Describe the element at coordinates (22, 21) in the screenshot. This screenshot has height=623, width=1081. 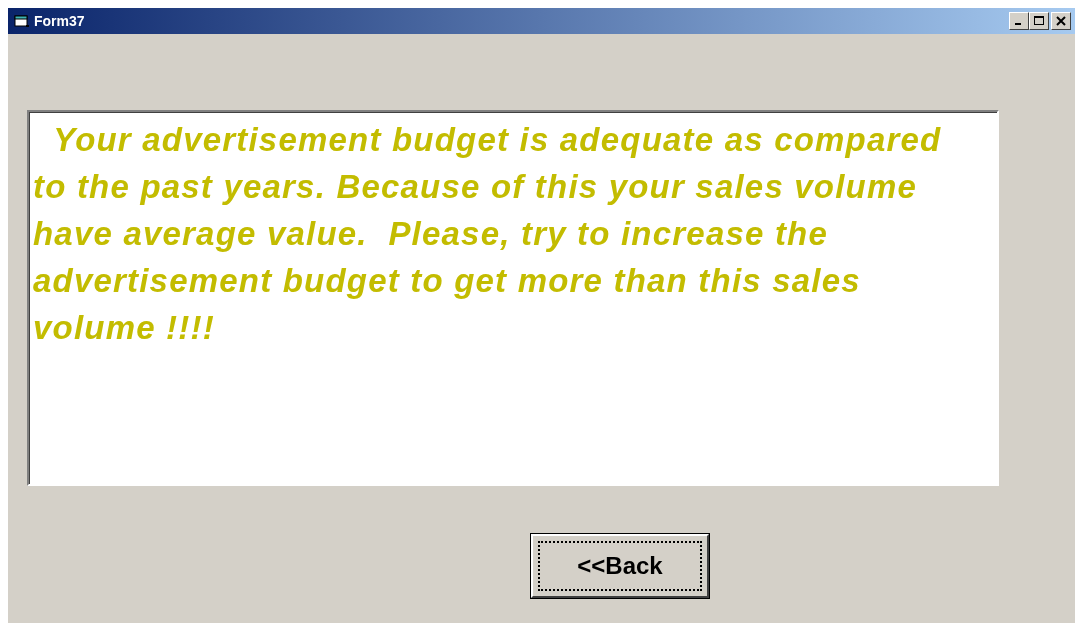
I see `form-icon` at that location.